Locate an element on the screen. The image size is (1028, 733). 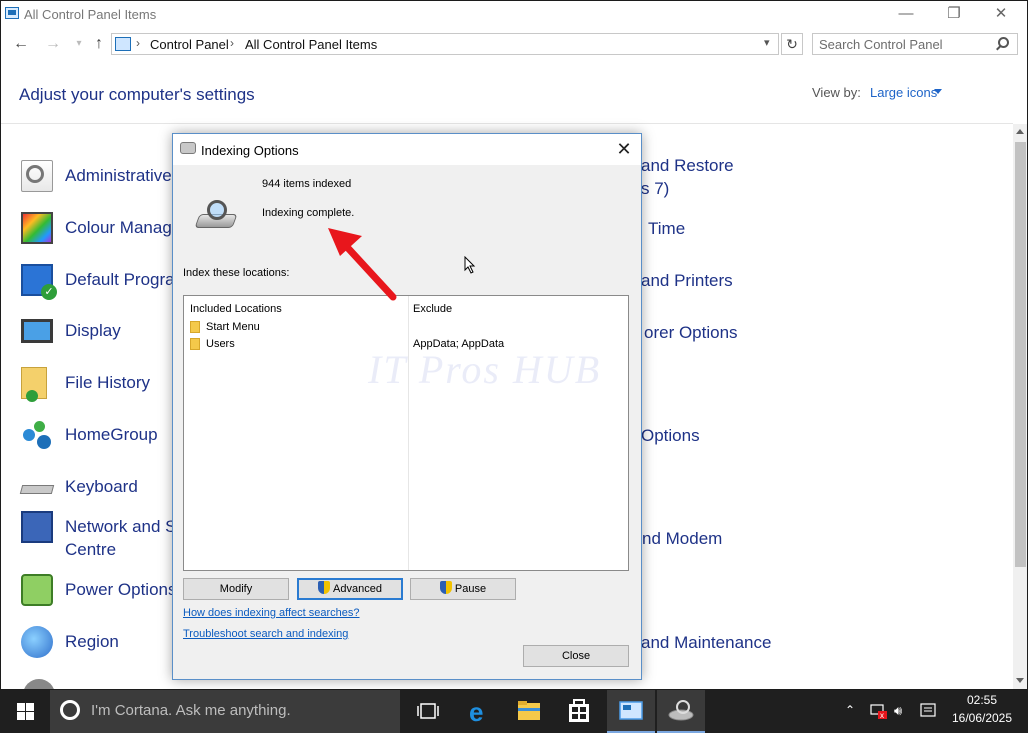
link-troubleshoot: Troubleshoot search and indexing is located at coordinates (265, 634).